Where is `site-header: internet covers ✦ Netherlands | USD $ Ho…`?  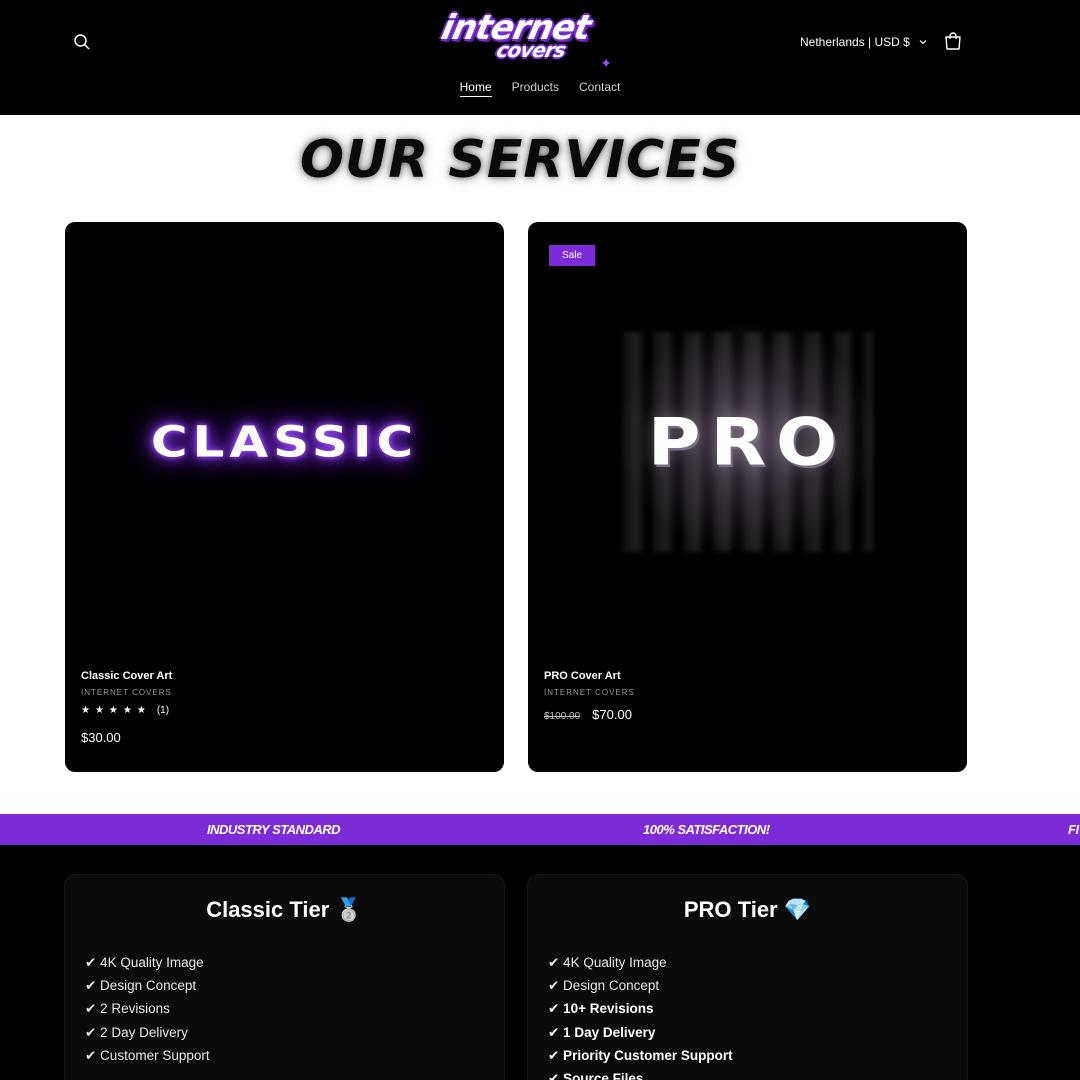 site-header: internet covers ✦ Netherlands | USD $ Ho… is located at coordinates (540, 57).